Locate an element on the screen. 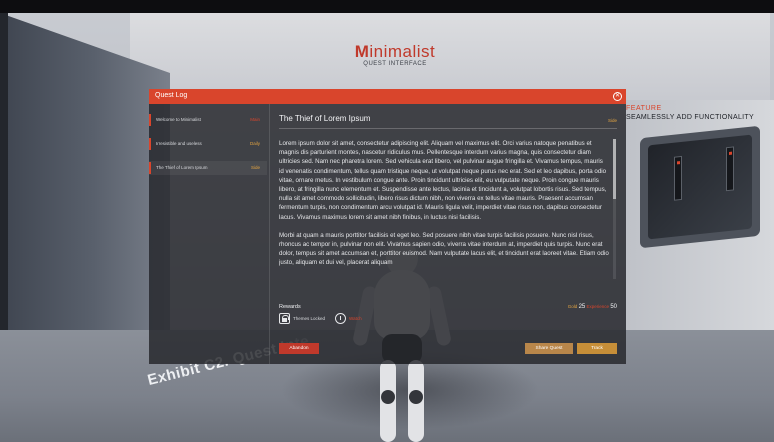  display-case is located at coordinates (700, 187).